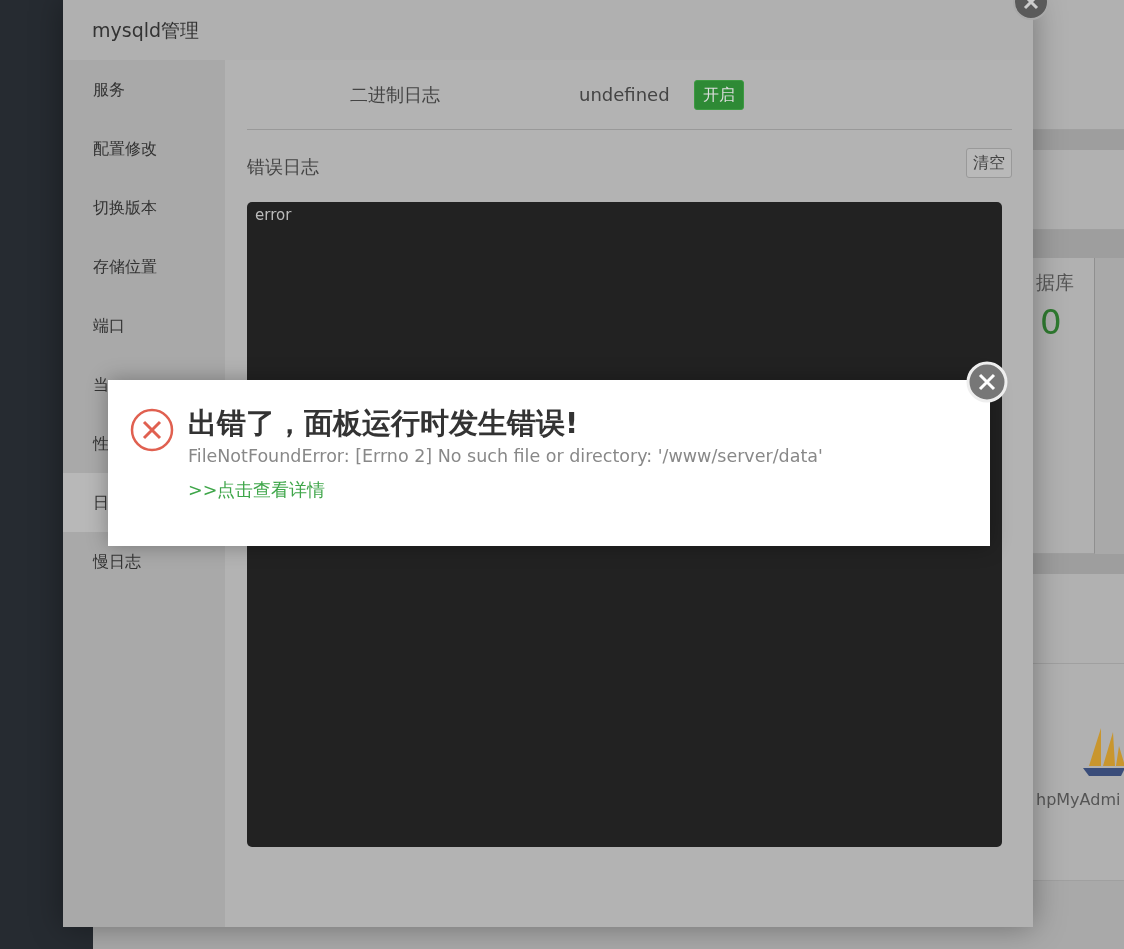 The image size is (1124, 949). What do you see at coordinates (144, 266) in the screenshot?
I see `sidebar-item: 存储位置` at bounding box center [144, 266].